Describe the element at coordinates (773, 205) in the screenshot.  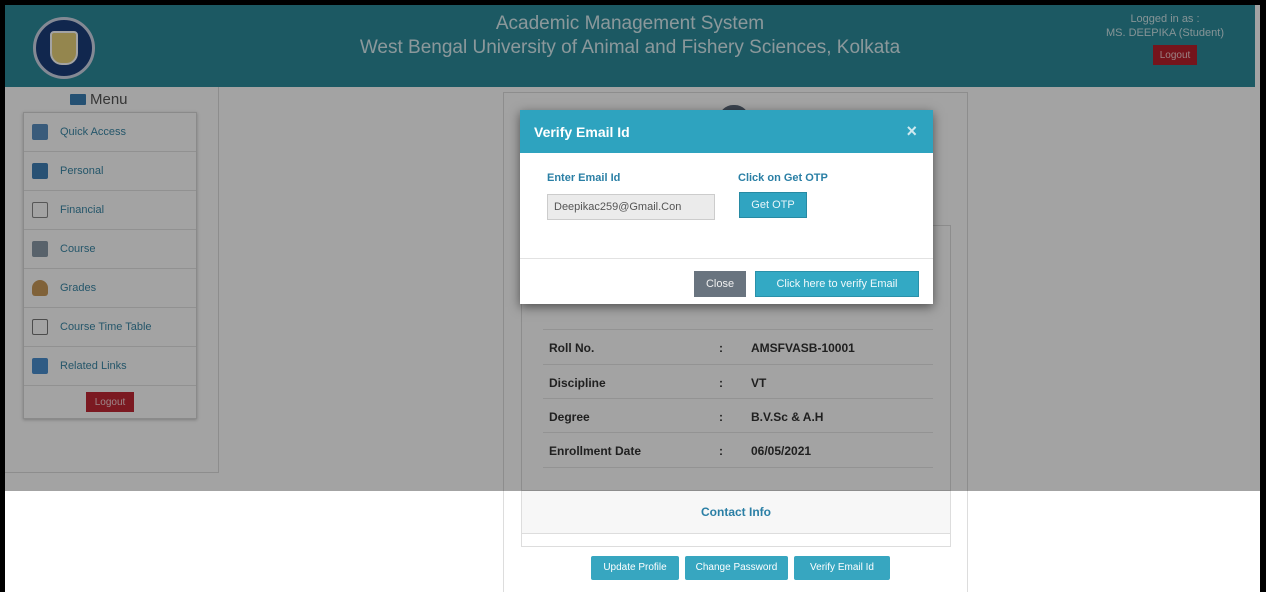
I see `get-otp-button: Get OTP` at that location.